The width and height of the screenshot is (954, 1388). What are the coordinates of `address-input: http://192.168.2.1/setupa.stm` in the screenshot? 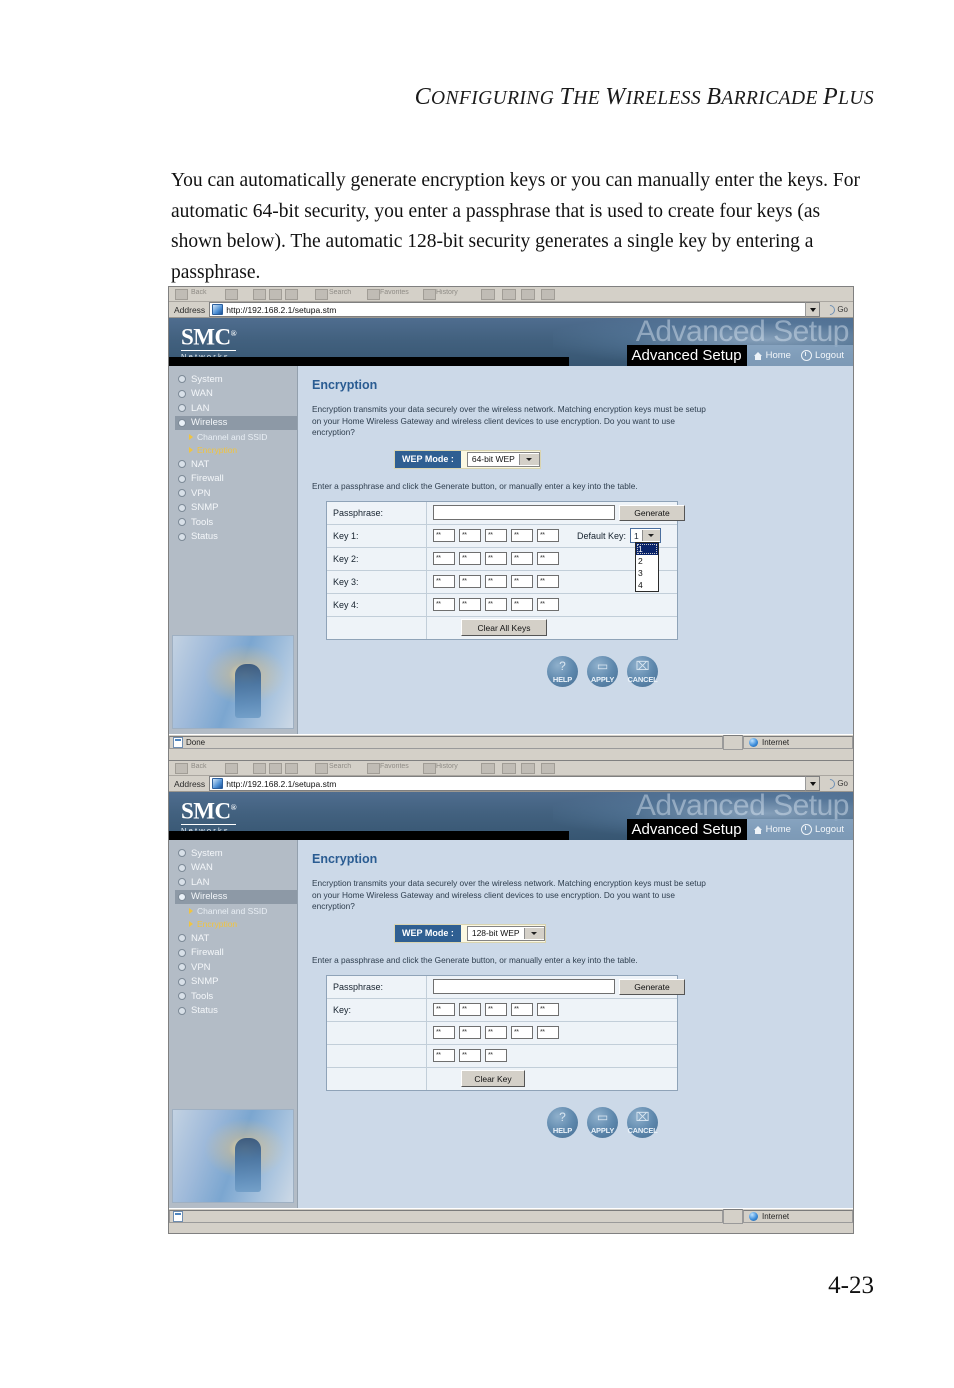 It's located at (507, 309).